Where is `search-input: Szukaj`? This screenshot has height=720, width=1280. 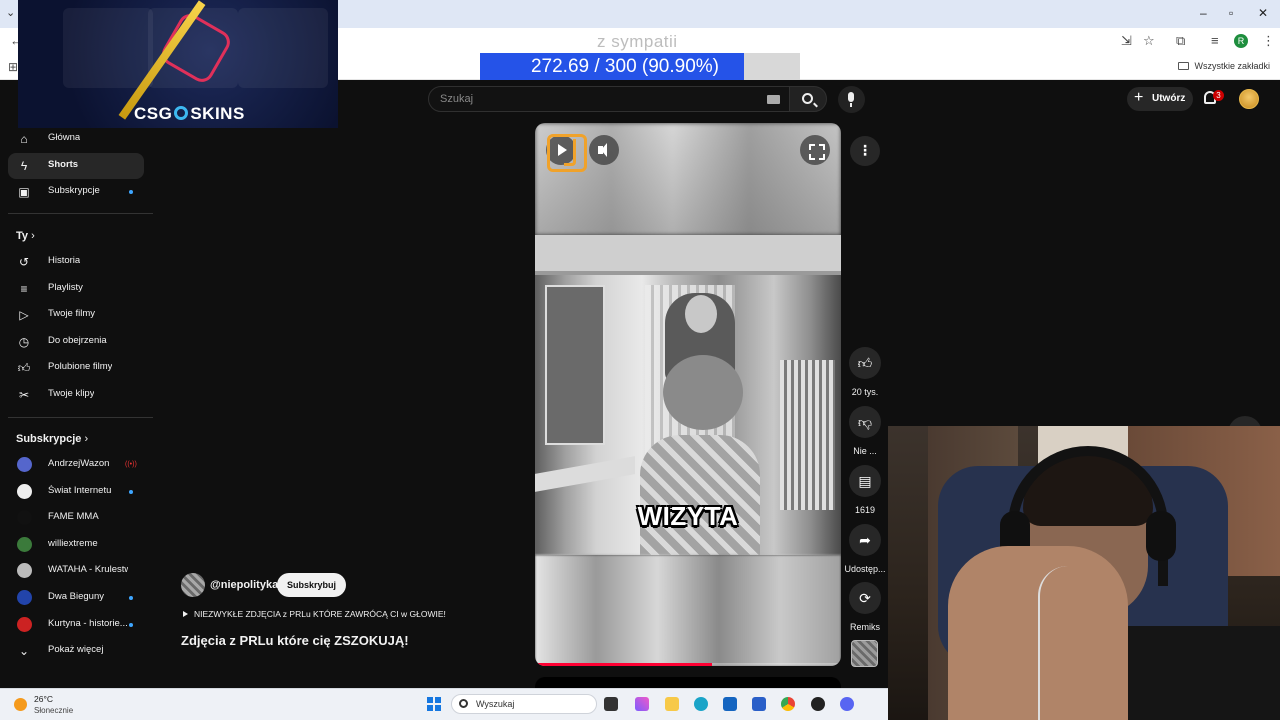 search-input: Szukaj is located at coordinates (609, 99).